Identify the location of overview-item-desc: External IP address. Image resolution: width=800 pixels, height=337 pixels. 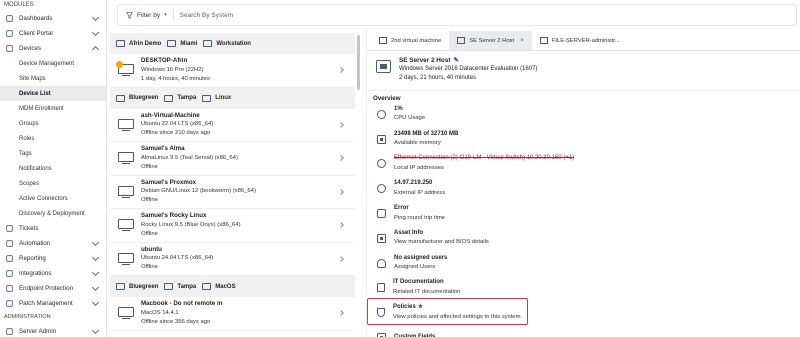
(420, 192).